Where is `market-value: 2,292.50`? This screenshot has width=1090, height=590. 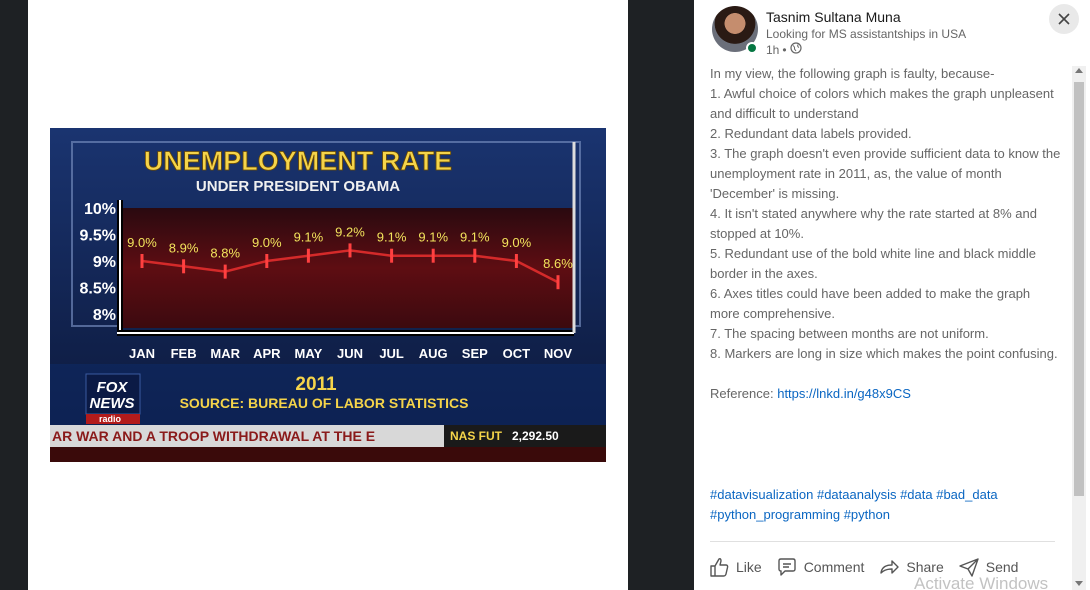
market-value: 2,292.50 is located at coordinates (535, 436).